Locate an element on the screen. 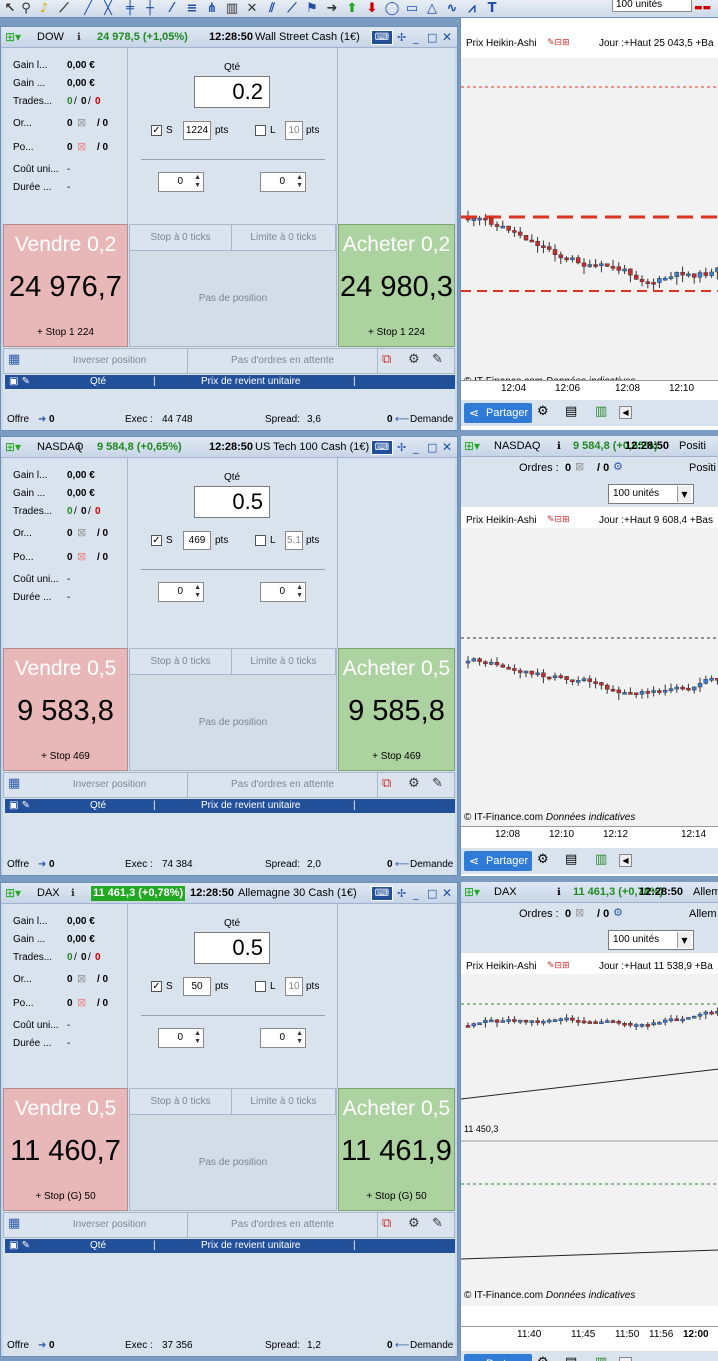 The width and height of the screenshot is (718, 1361). sell-button: Vendre 0,5 9 583,8 + Stop 469 is located at coordinates (65, 709).